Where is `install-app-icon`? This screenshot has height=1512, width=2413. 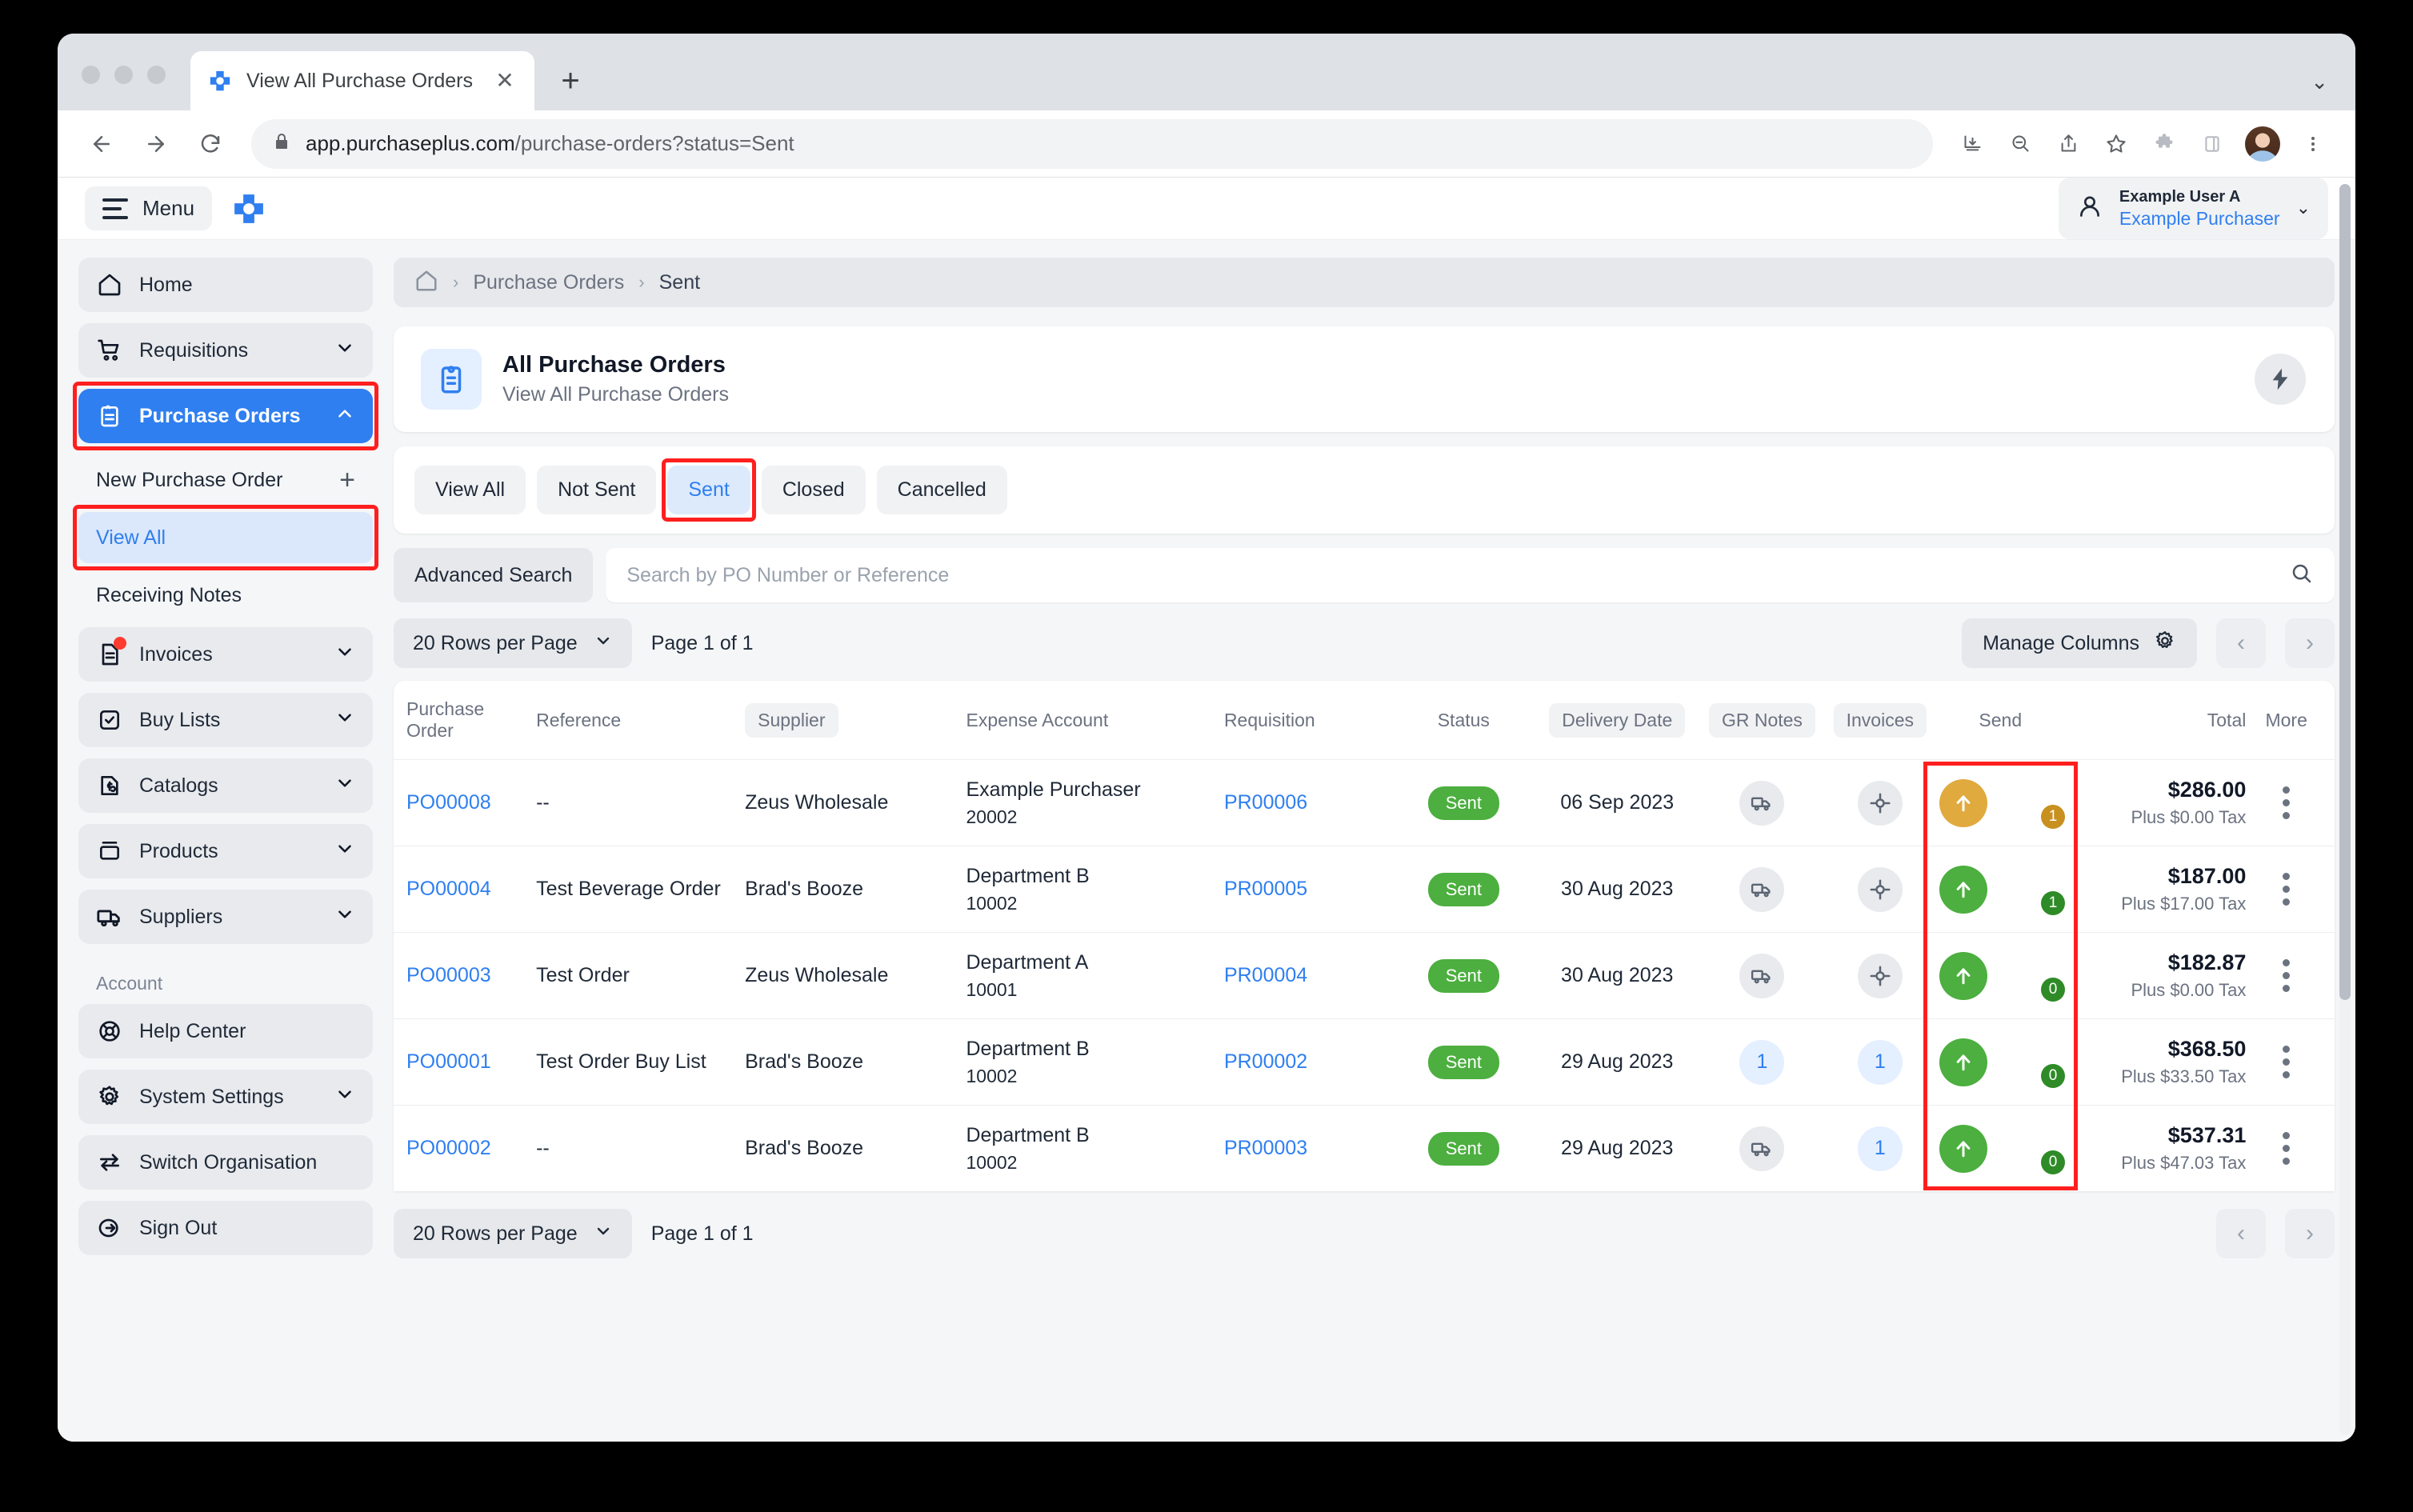 install-app-icon is located at coordinates (1972, 144).